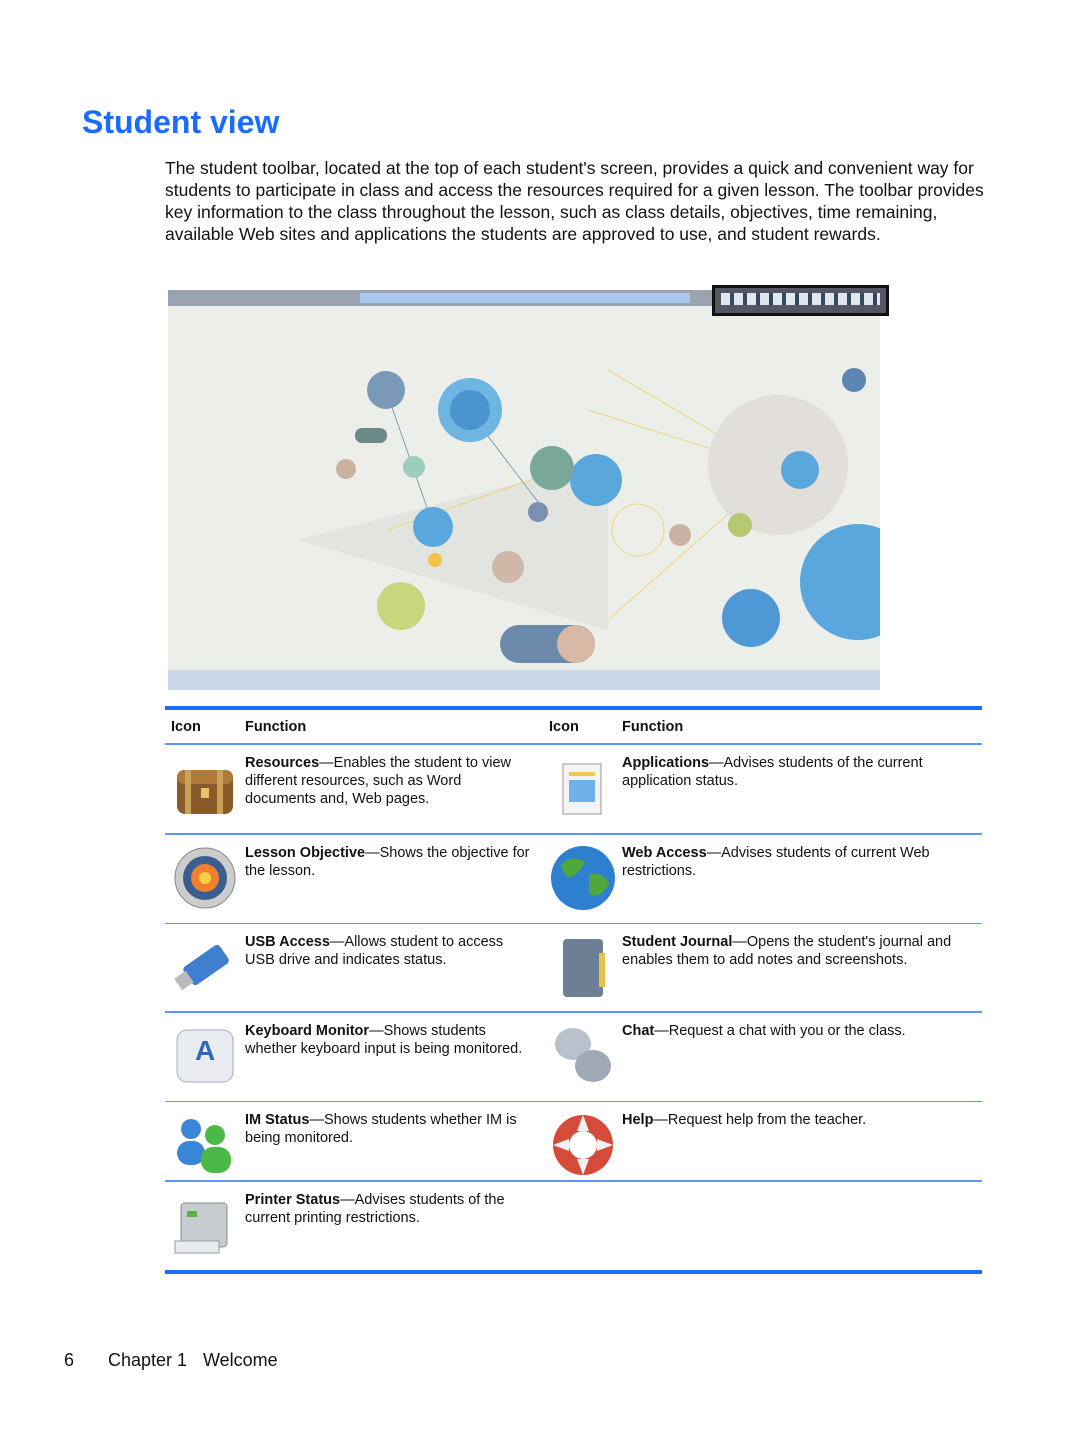 The height and width of the screenshot is (1437, 1080). What do you see at coordinates (582, 1061) in the screenshot?
I see `chat-bubbles-icon` at bounding box center [582, 1061].